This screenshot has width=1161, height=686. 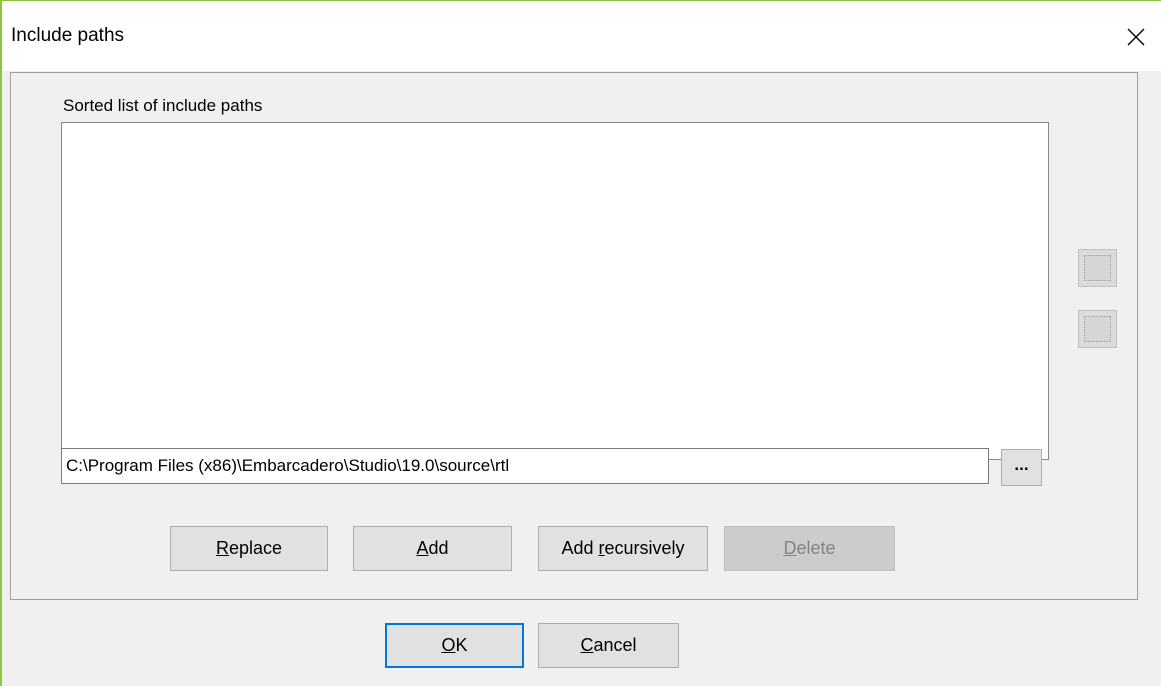 What do you see at coordinates (422, 548) in the screenshot?
I see `add-mnemonic: A` at bounding box center [422, 548].